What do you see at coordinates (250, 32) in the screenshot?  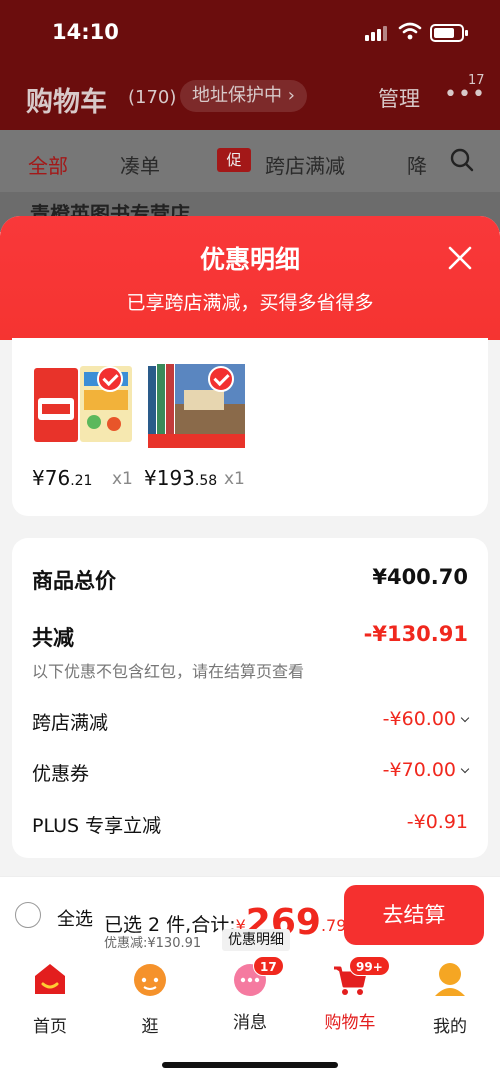 I see `status-bar: 14:10` at bounding box center [250, 32].